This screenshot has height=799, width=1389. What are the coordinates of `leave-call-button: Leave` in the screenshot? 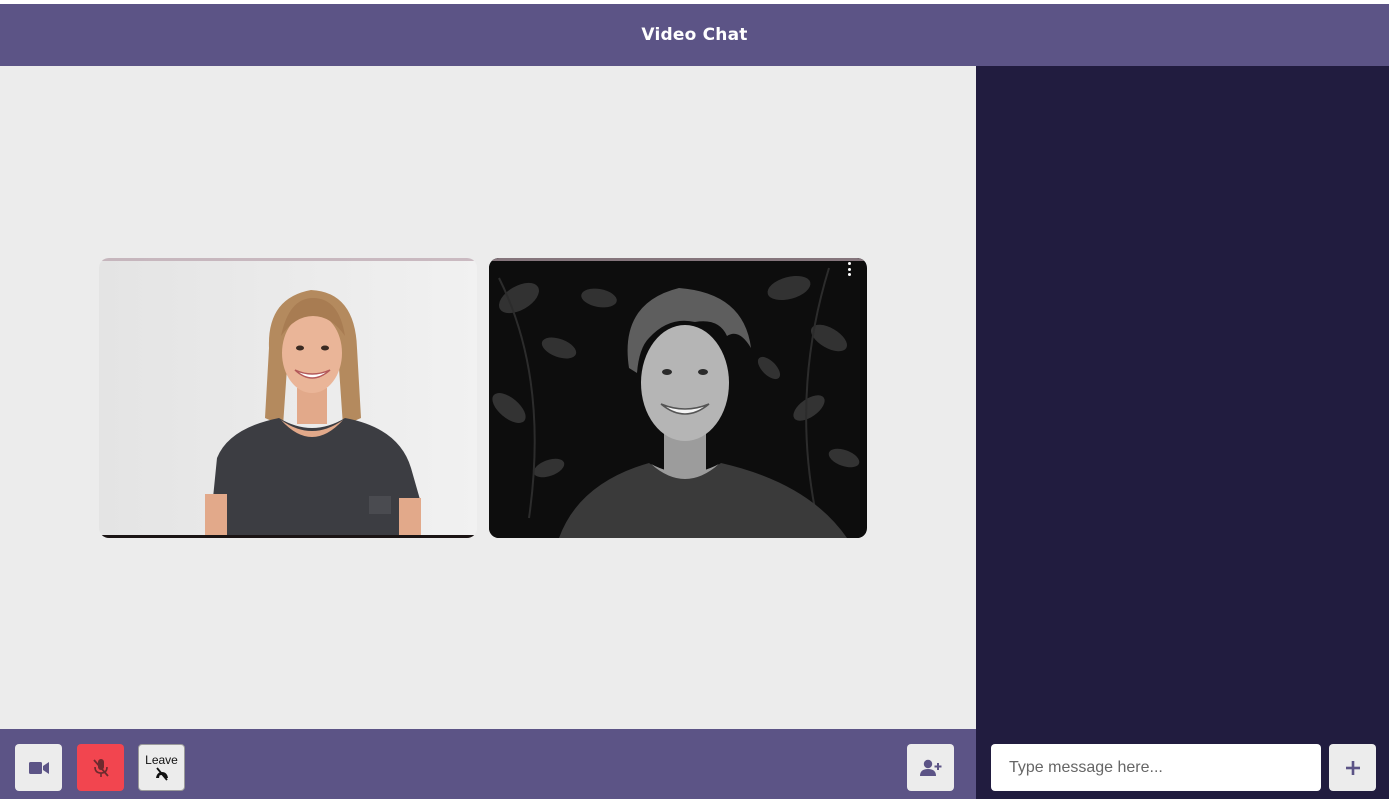 It's located at (161, 767).